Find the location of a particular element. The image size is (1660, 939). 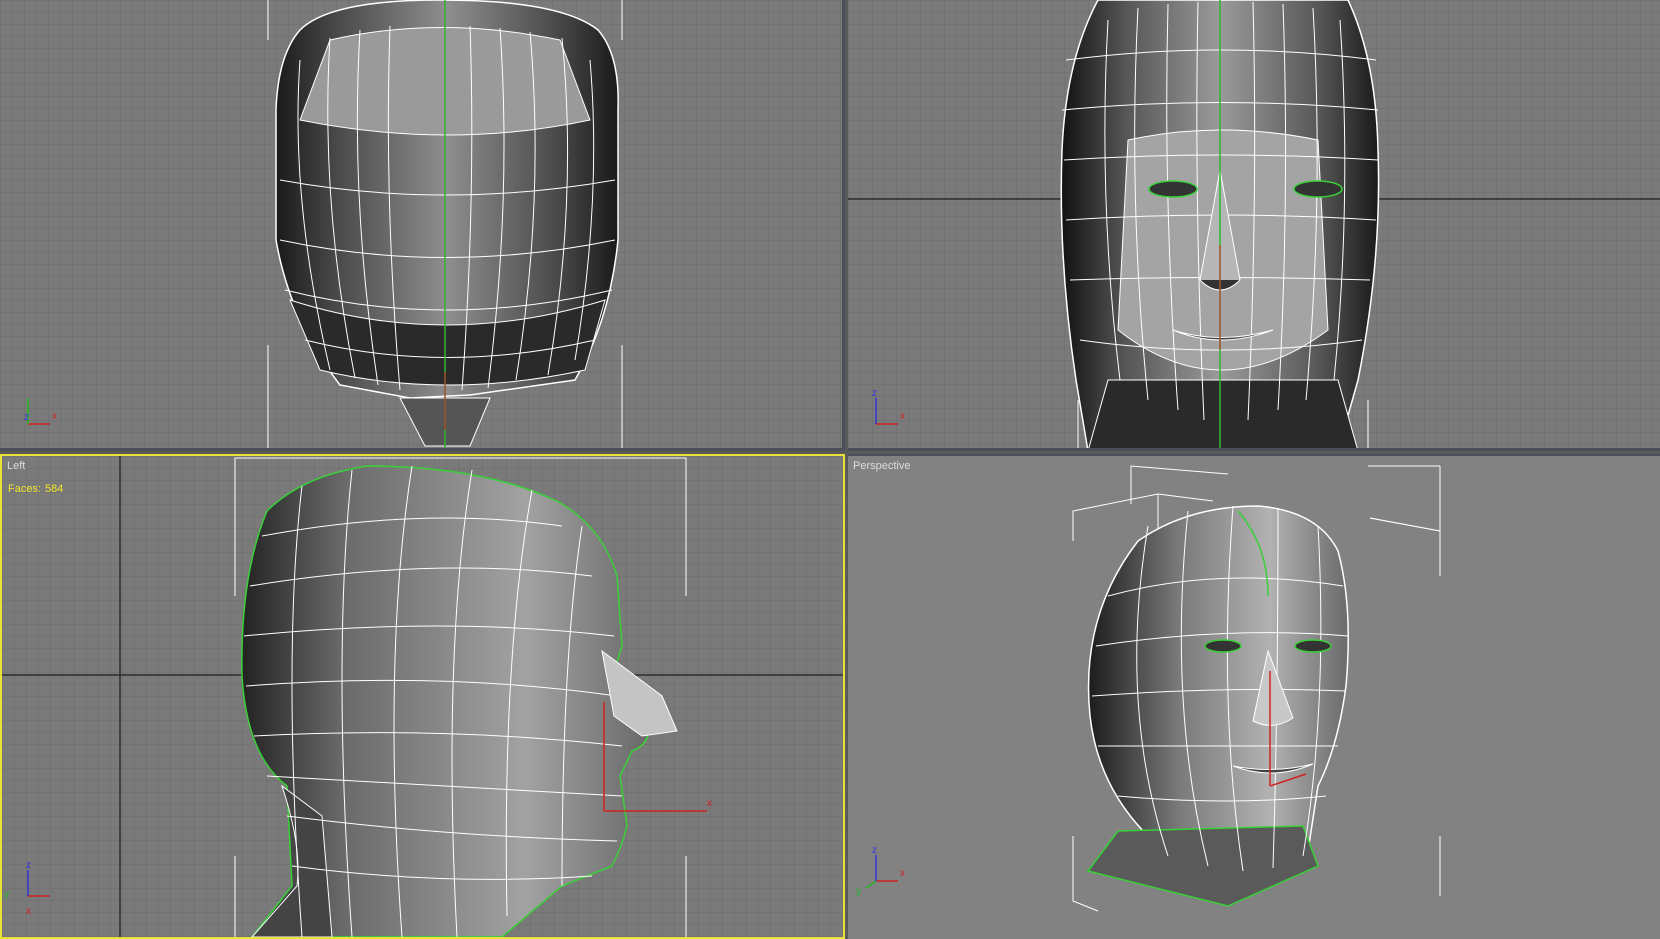

svg-text: x is located at coordinates (709, 803).